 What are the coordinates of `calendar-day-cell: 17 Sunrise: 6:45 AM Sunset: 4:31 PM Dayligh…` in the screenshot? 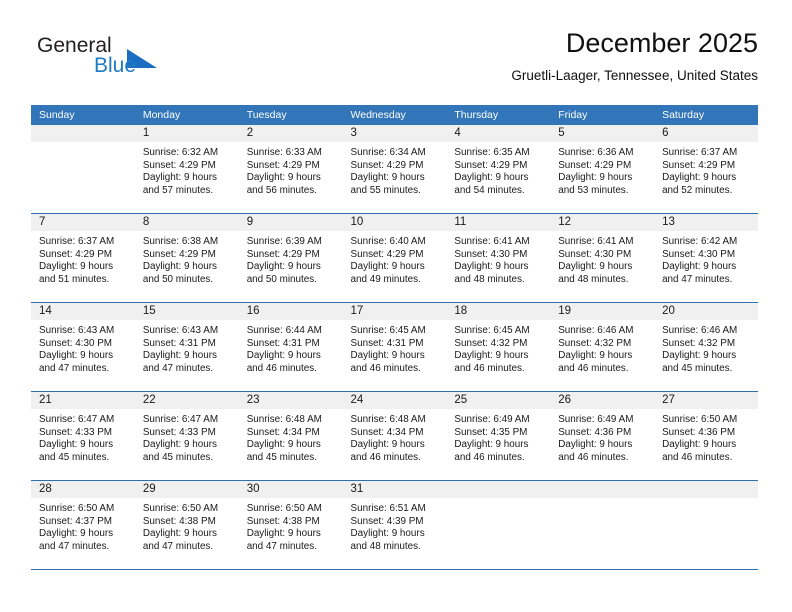 It's located at (394, 347).